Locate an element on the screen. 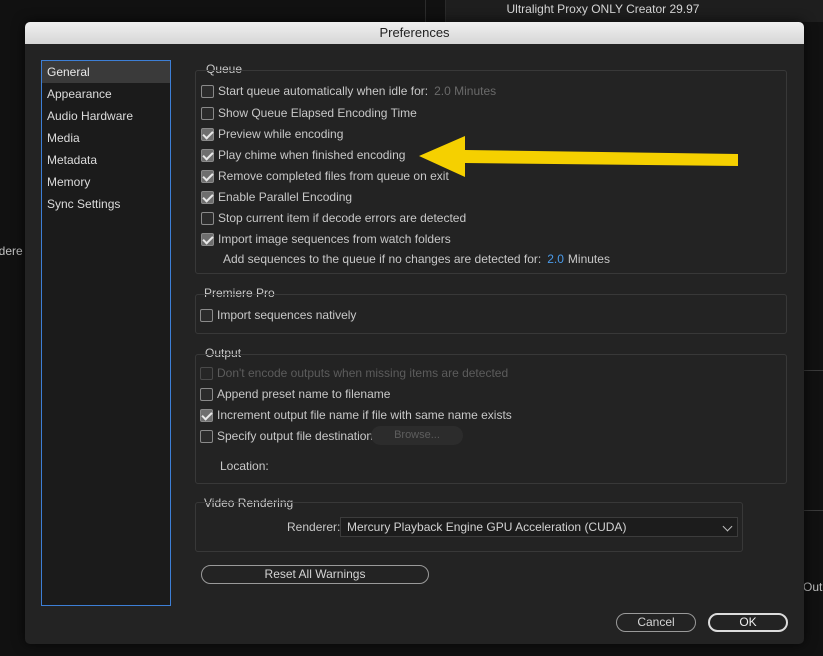 Image resolution: width=823 pixels, height=656 pixels. import-native-row: Import sequences natively is located at coordinates (278, 315).